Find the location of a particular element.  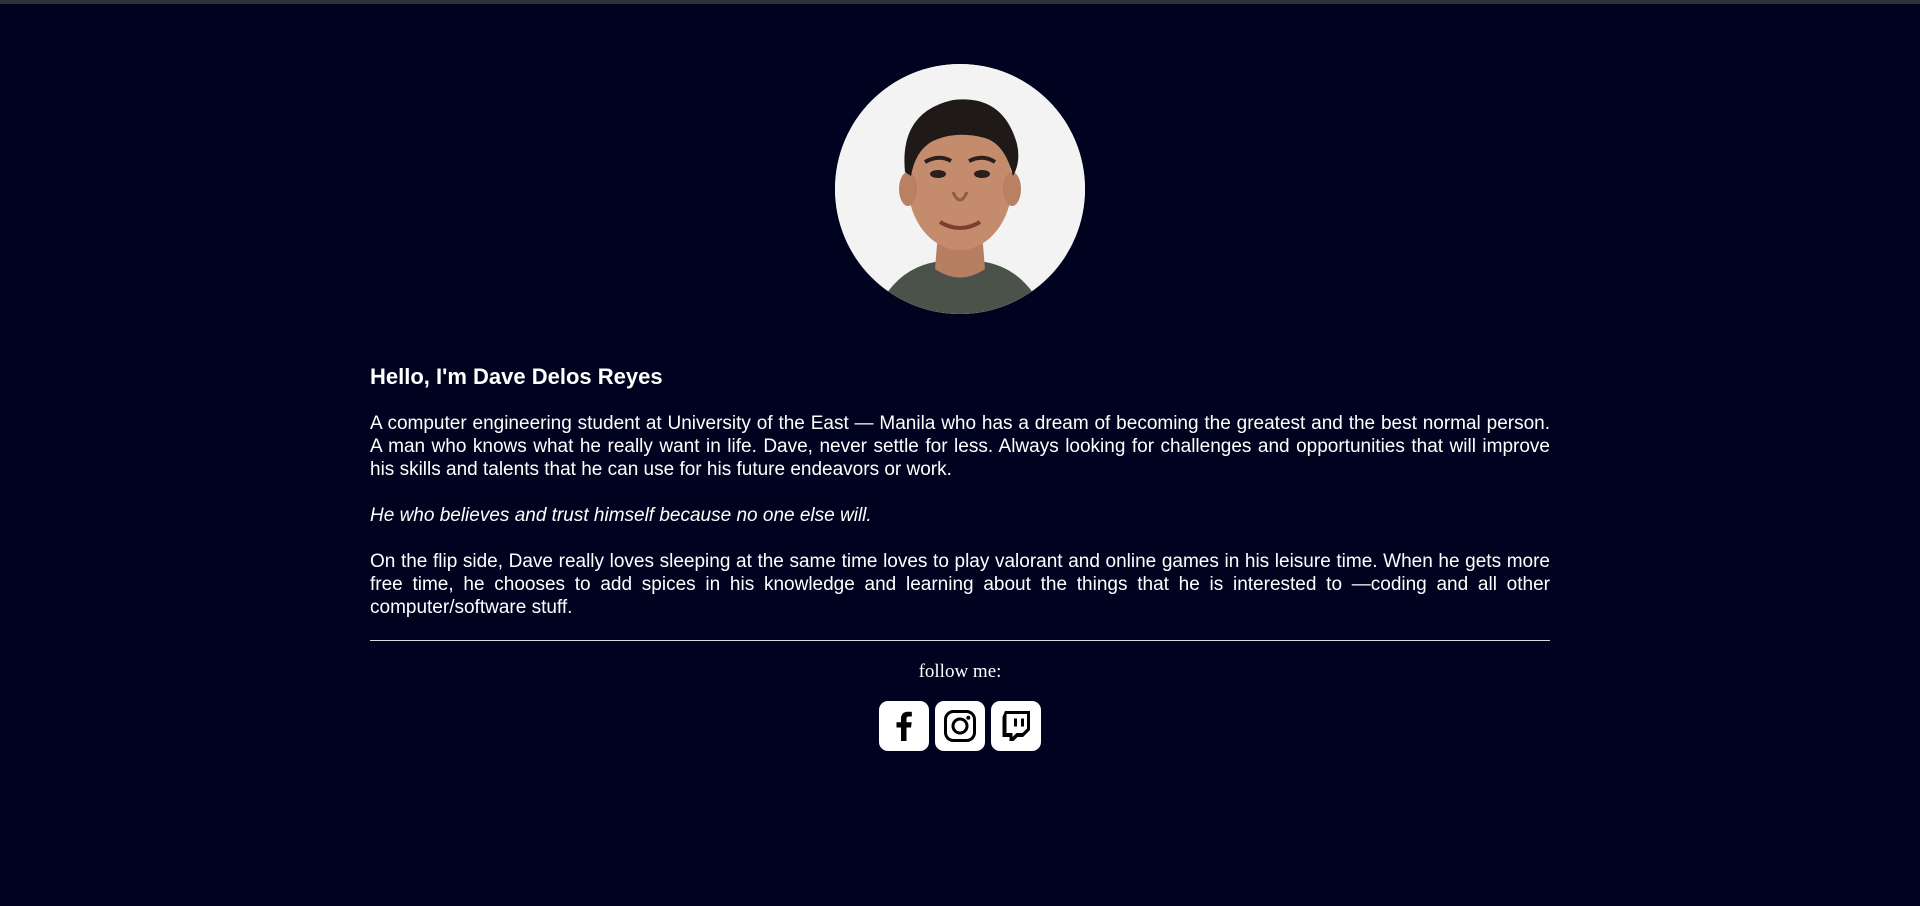

twitch-icon is located at coordinates (1016, 726).